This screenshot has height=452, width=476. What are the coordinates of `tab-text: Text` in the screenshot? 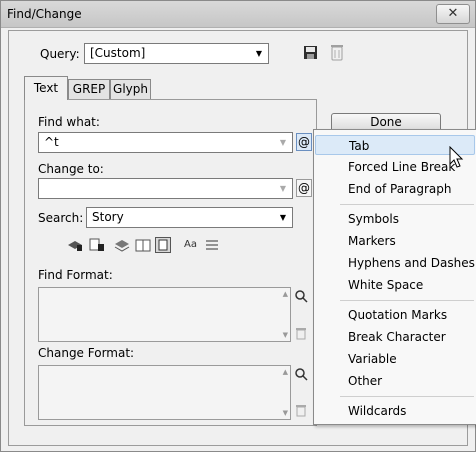 It's located at (46, 88).